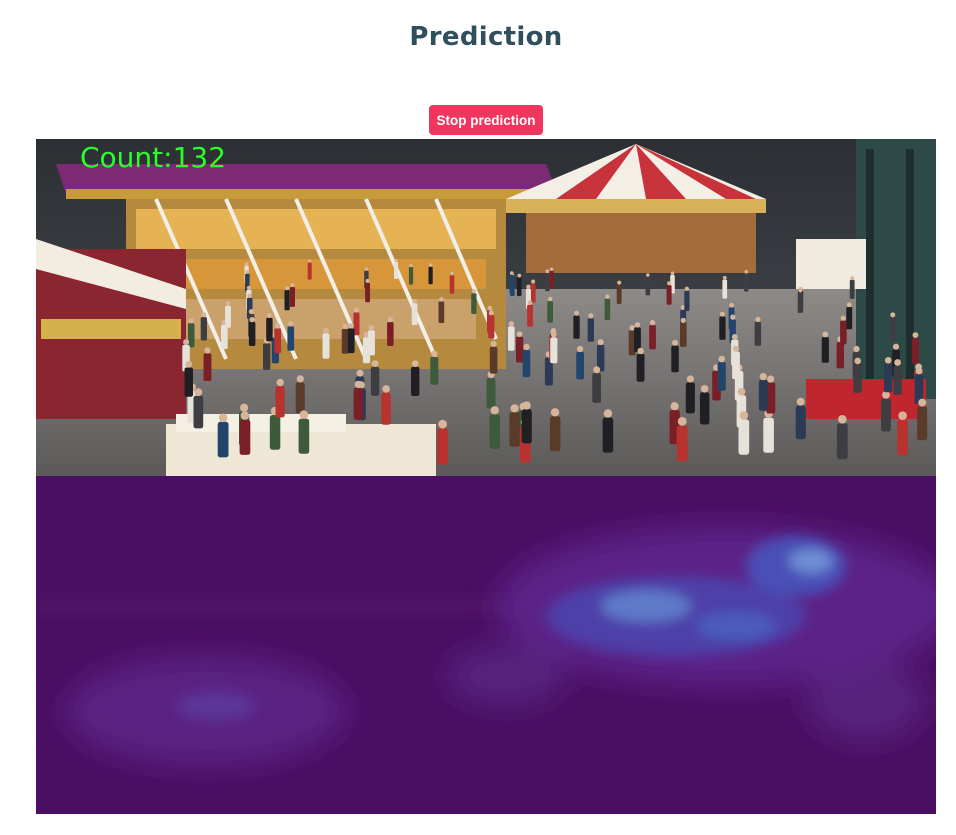  Describe the element at coordinates (486, 37) in the screenshot. I see `page-title: Prediction` at that location.